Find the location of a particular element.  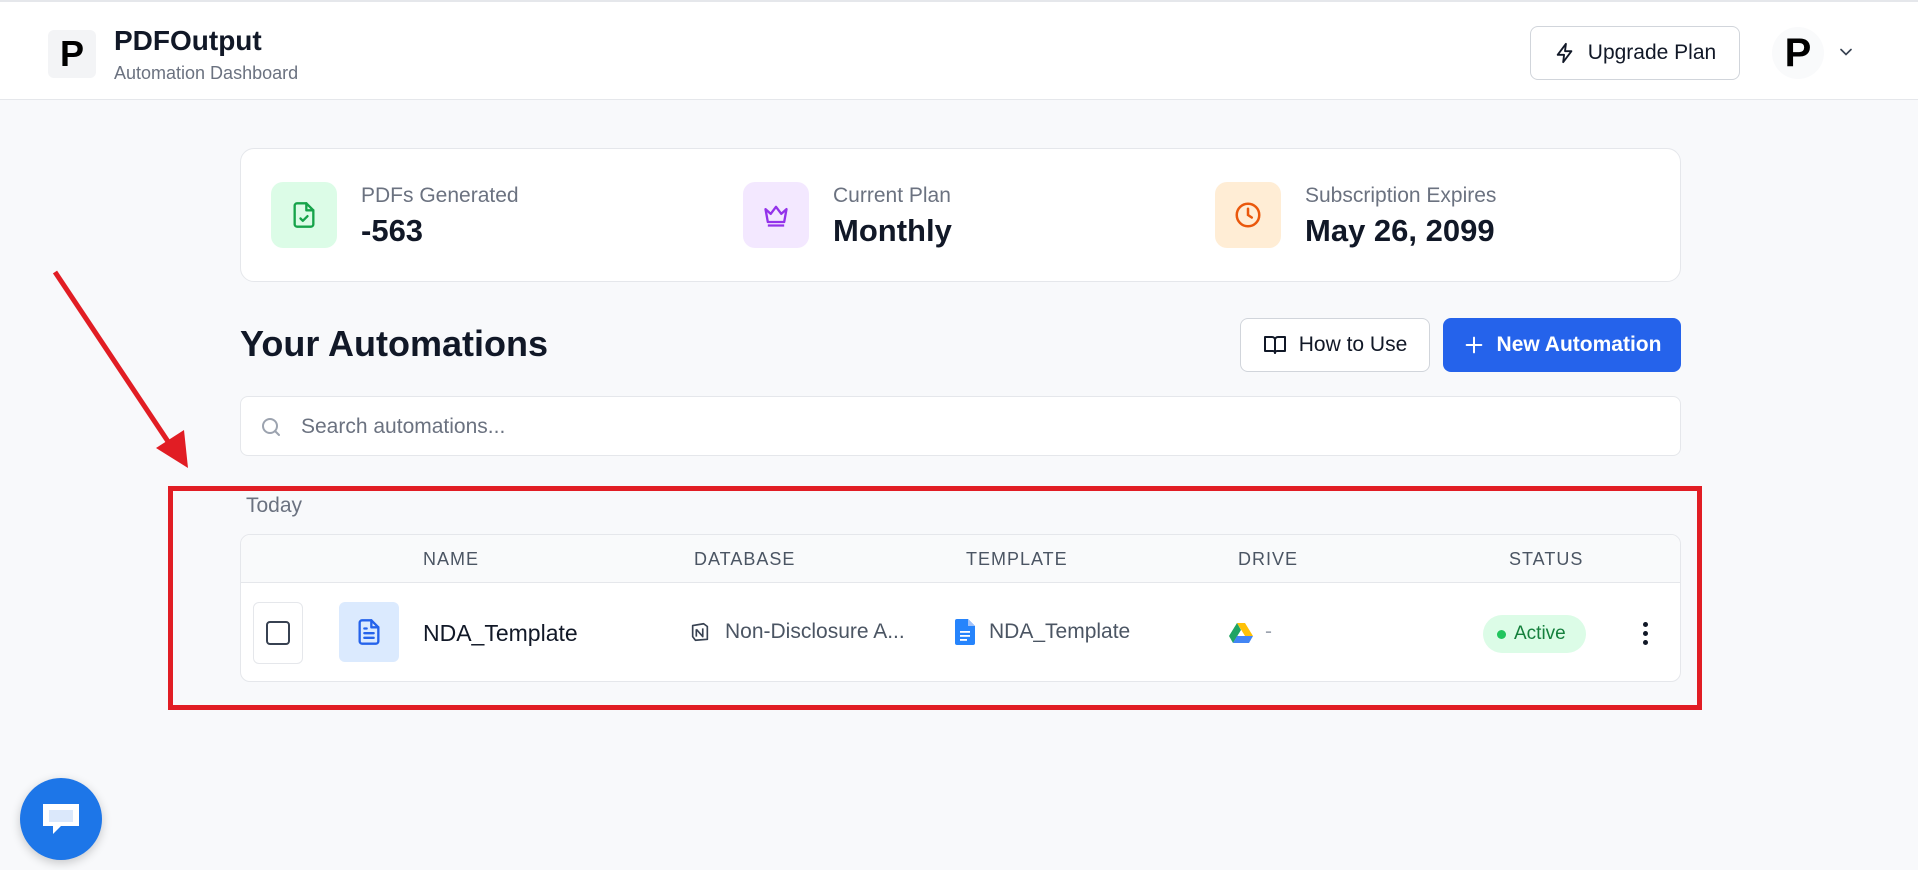

crown-icon is located at coordinates (776, 215).